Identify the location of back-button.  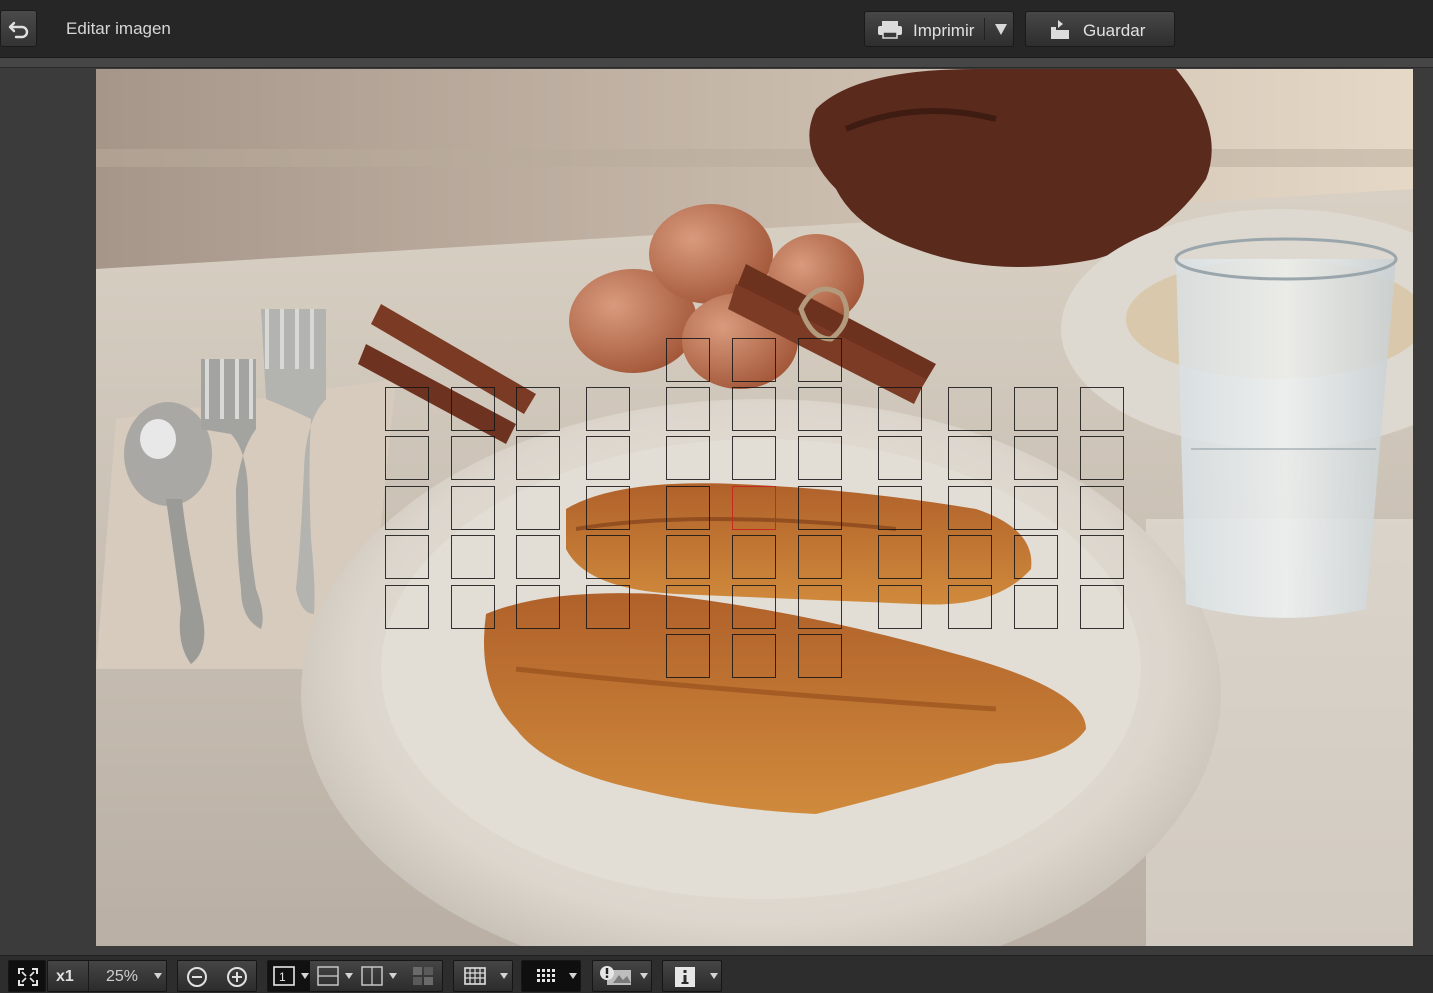
(18, 28).